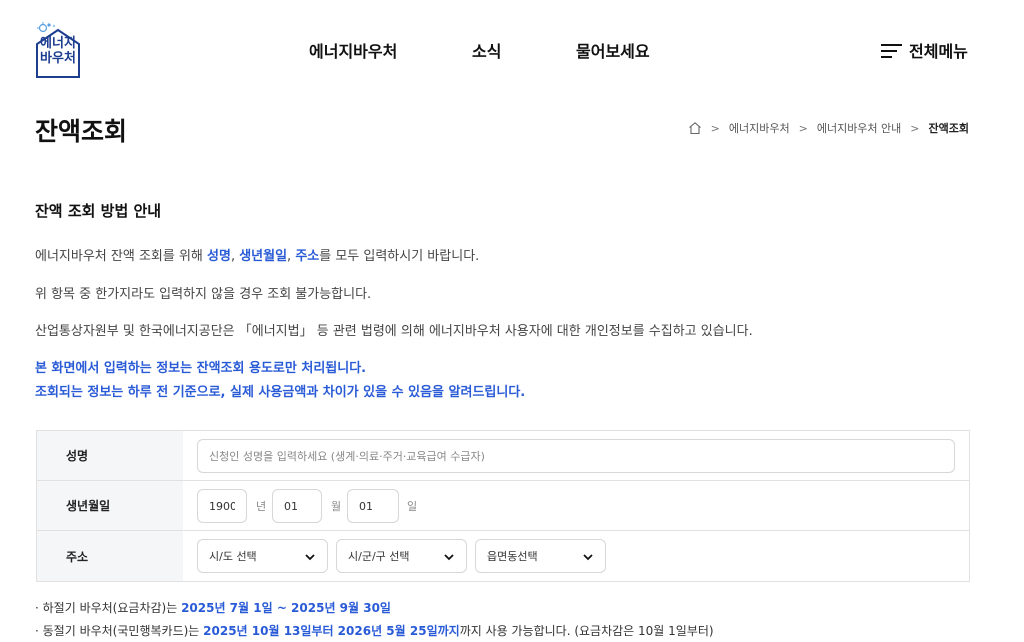 This screenshot has width=1024, height=642. I want to click on birth-year-input, so click(222, 506).